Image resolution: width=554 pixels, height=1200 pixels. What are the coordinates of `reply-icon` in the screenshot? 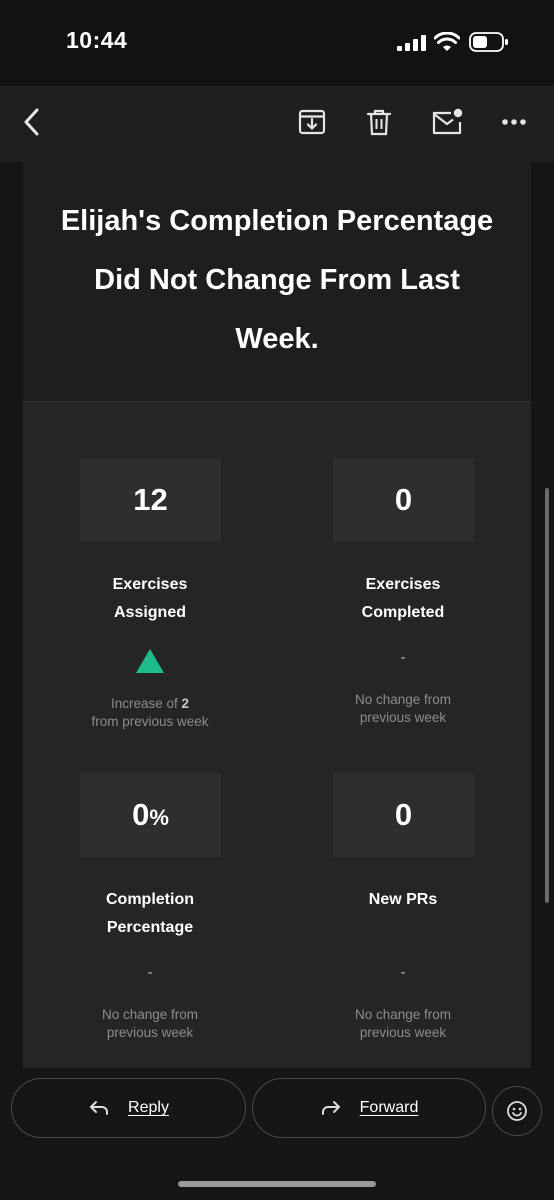 It's located at (99, 1108).